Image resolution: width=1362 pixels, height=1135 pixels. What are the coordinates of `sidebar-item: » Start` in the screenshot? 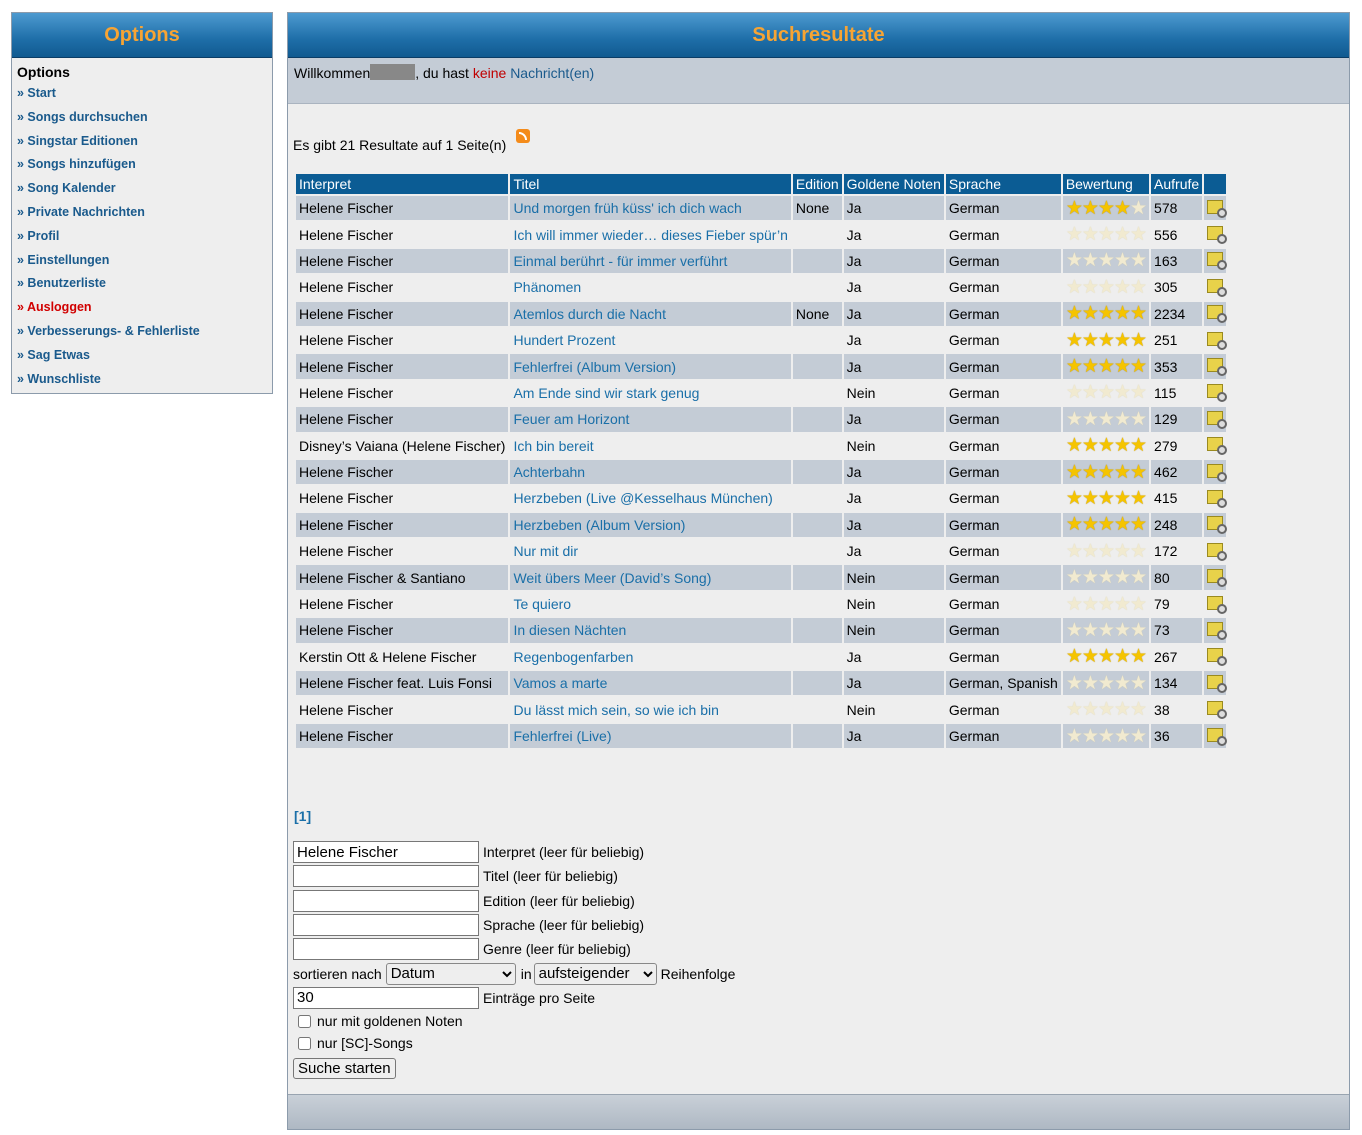 It's located at (144, 94).